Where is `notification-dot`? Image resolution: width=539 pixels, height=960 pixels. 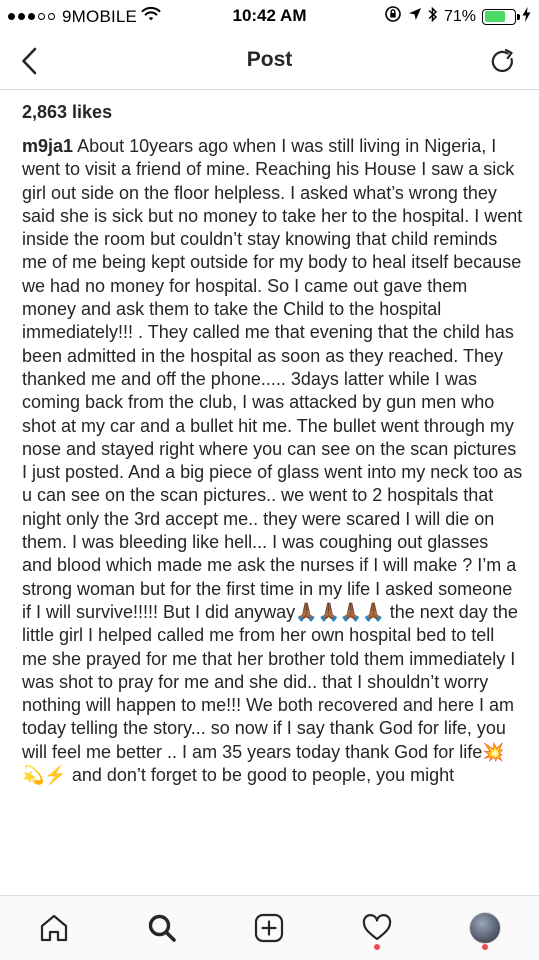
notification-dot is located at coordinates (377, 947).